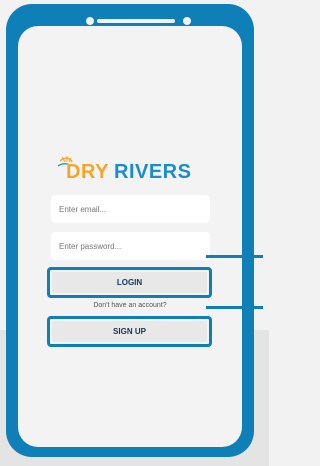  What do you see at coordinates (152, 172) in the screenshot?
I see `svg-text: RIVERS` at bounding box center [152, 172].